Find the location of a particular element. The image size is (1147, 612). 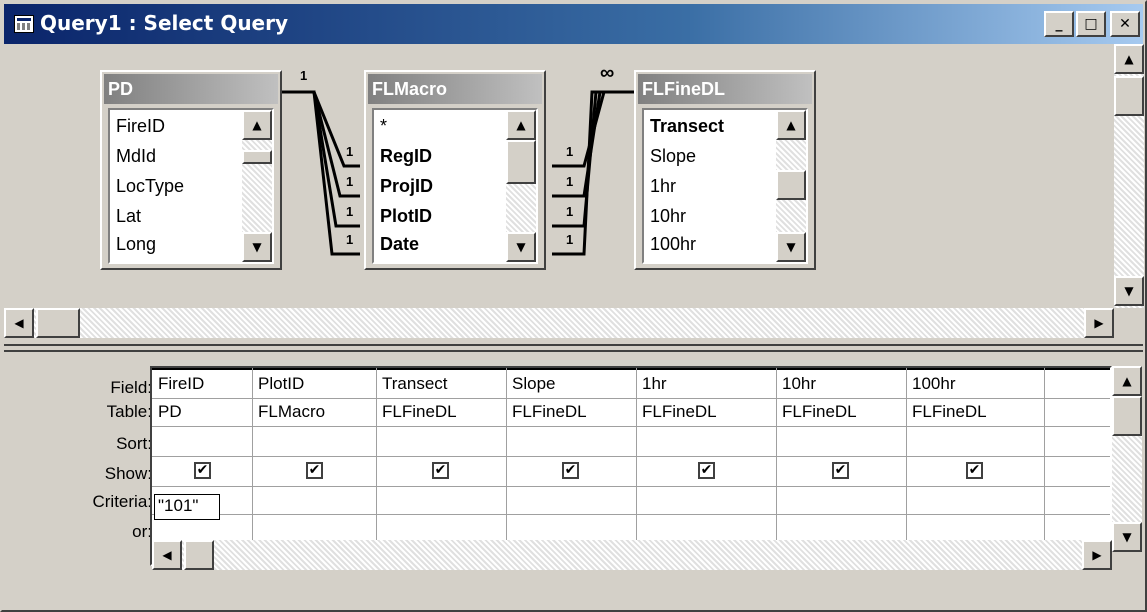

grid-horizontal-scrollbar: ◀ ▶ is located at coordinates (632, 555).